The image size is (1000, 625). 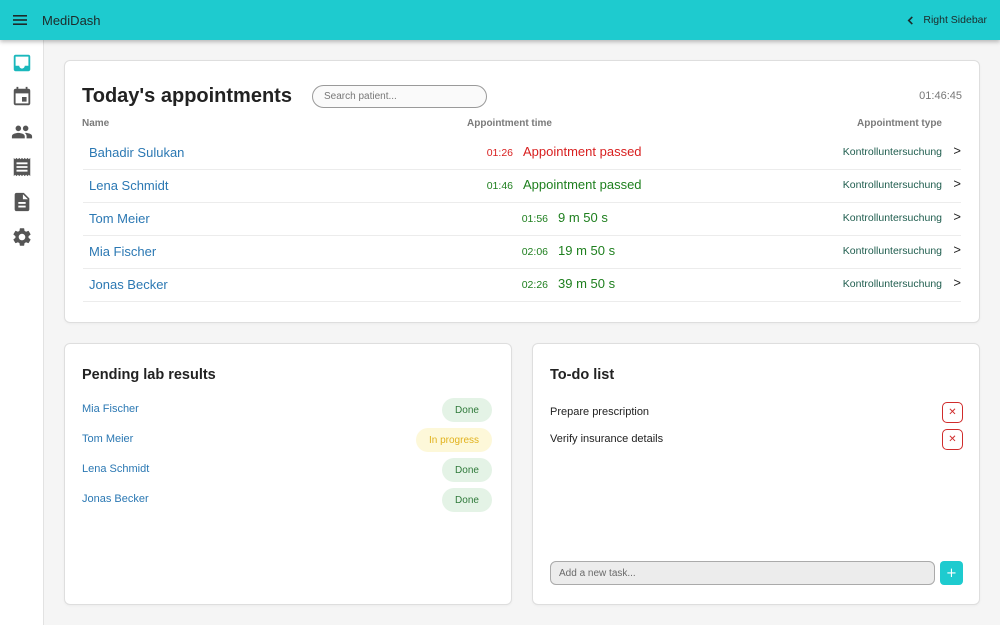 What do you see at coordinates (607, 439) in the screenshot?
I see `todo-item-text: Verify insurance details` at bounding box center [607, 439].